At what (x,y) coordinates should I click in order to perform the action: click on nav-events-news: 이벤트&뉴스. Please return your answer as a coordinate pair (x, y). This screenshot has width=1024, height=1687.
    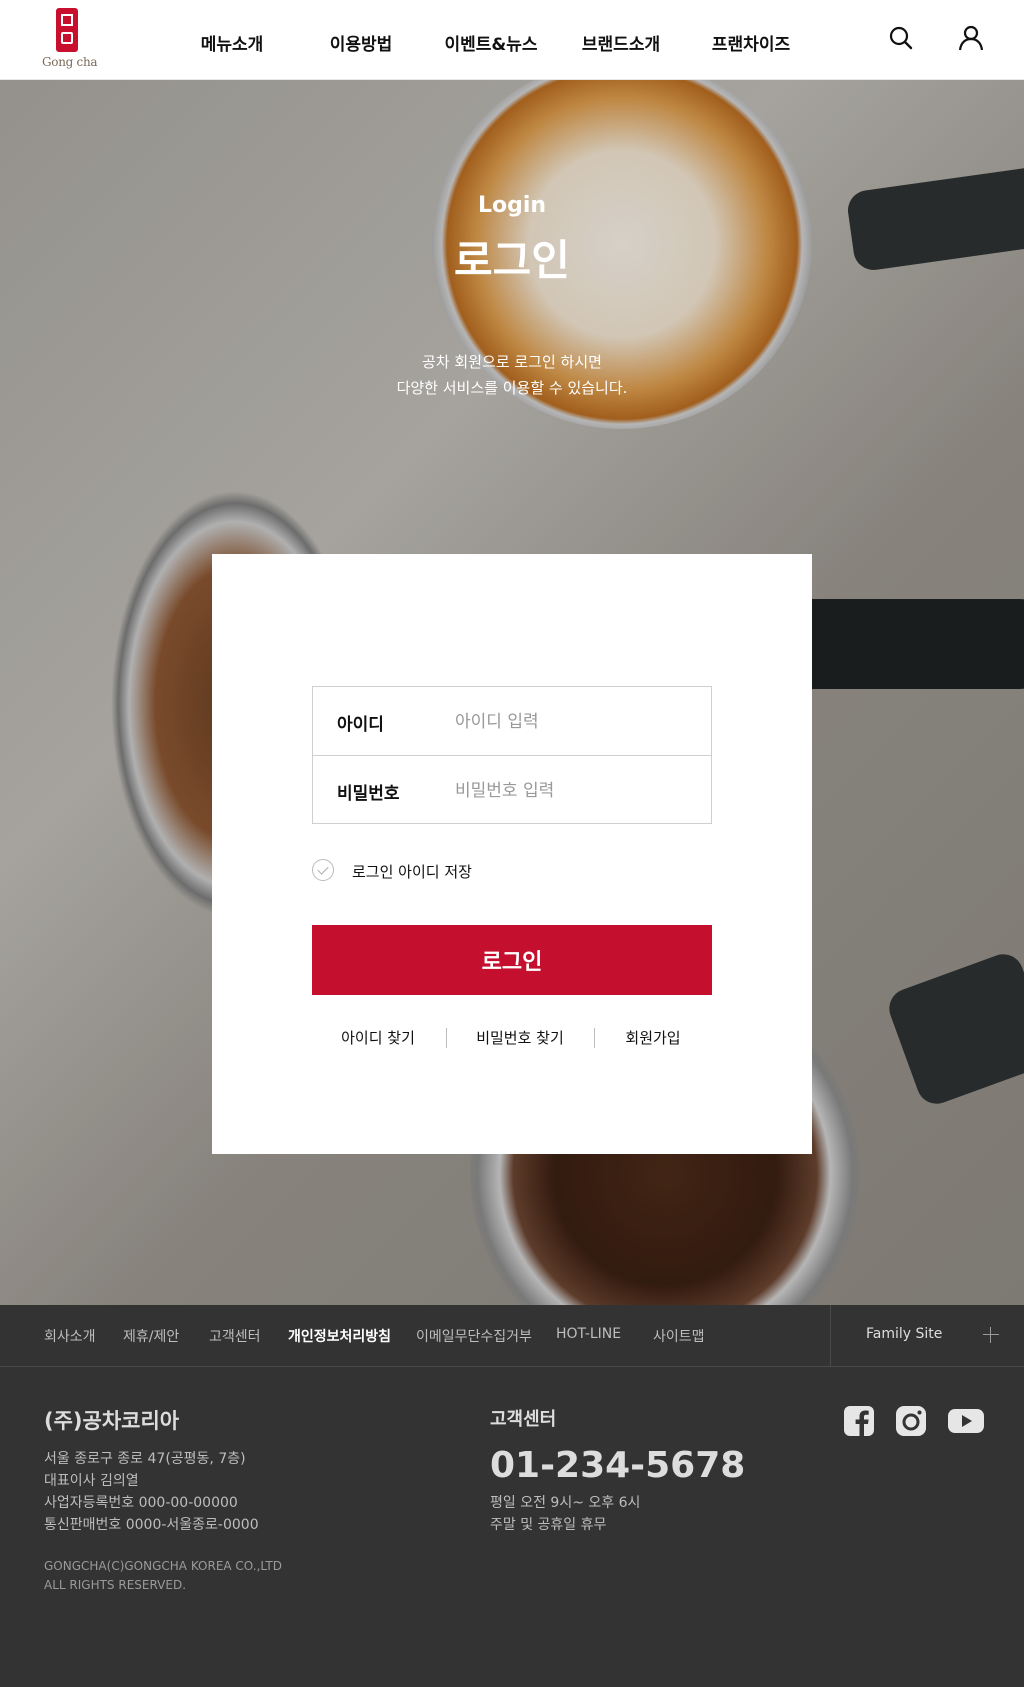
    Looking at the image, I should click on (490, 42).